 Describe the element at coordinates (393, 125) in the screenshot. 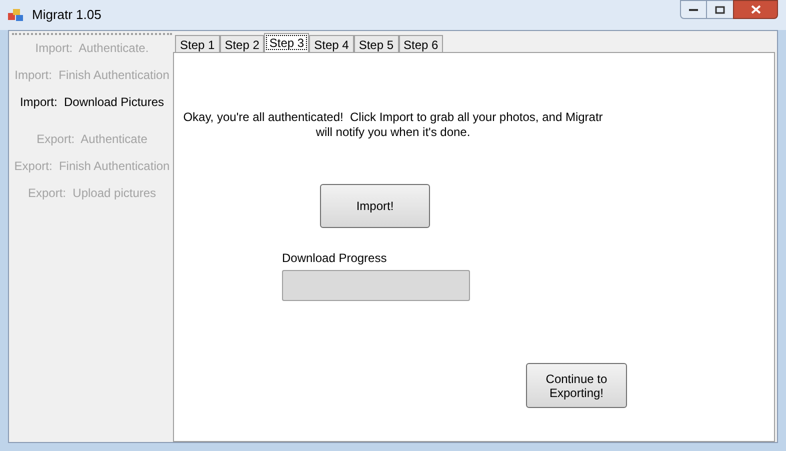

I see `message-text: Okay, you're all authenticated! Click Import to grab all your photos, and Migratr will notify you when it's done.` at that location.